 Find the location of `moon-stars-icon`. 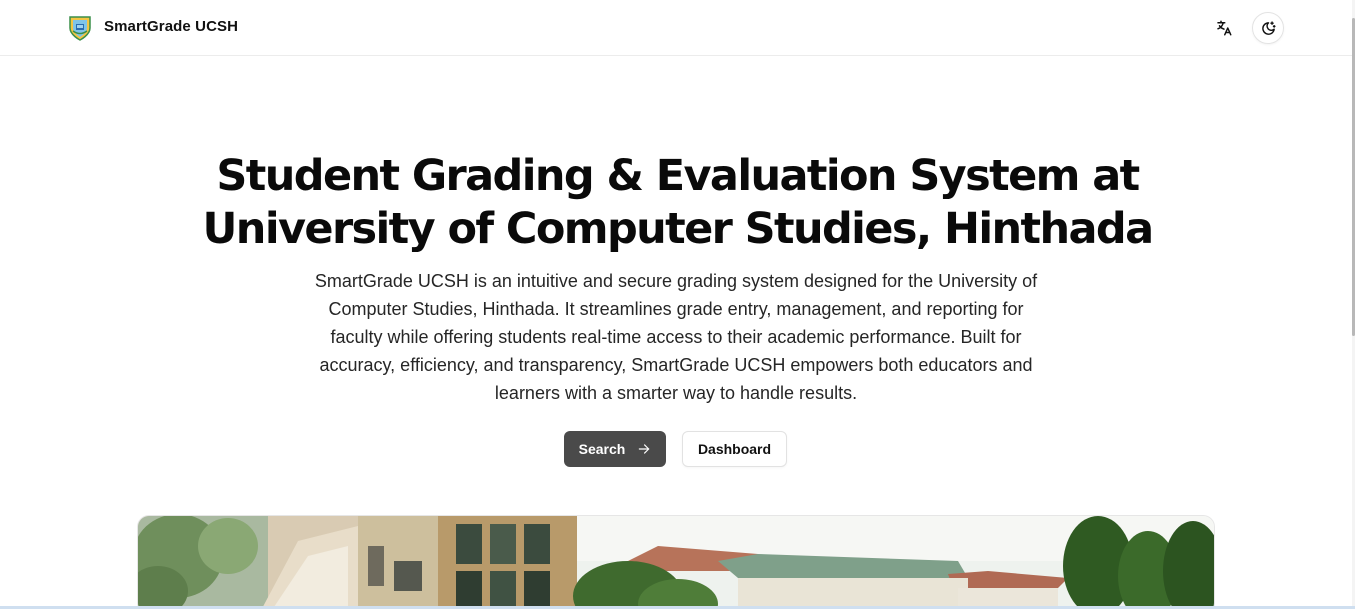

moon-stars-icon is located at coordinates (1268, 27).